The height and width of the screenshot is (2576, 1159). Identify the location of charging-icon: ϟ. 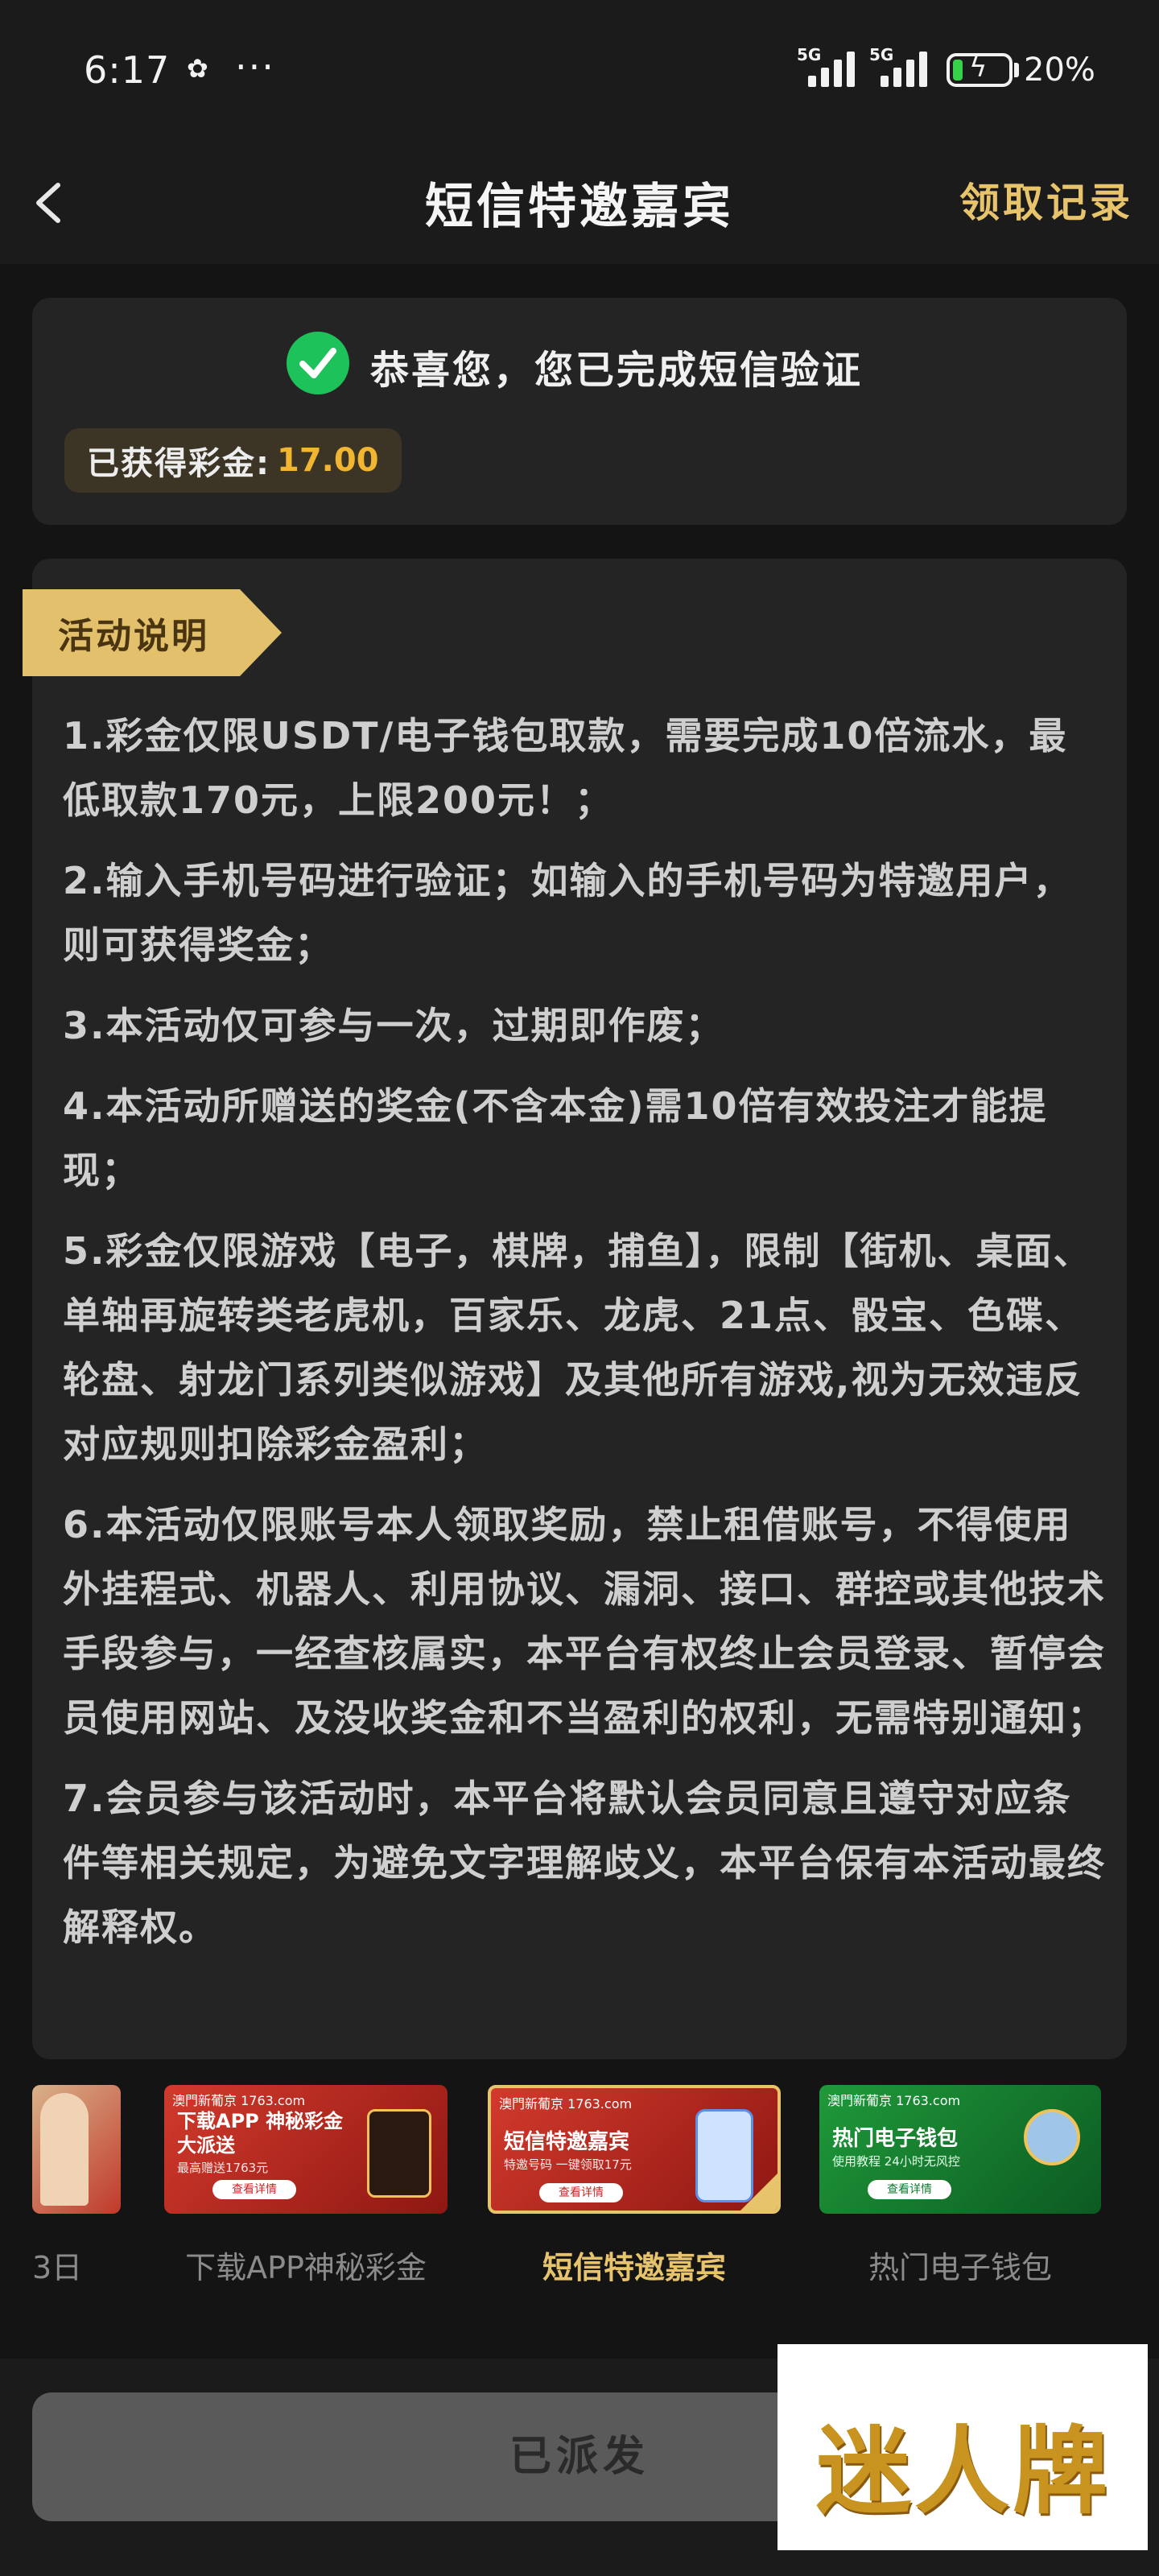
(978, 68).